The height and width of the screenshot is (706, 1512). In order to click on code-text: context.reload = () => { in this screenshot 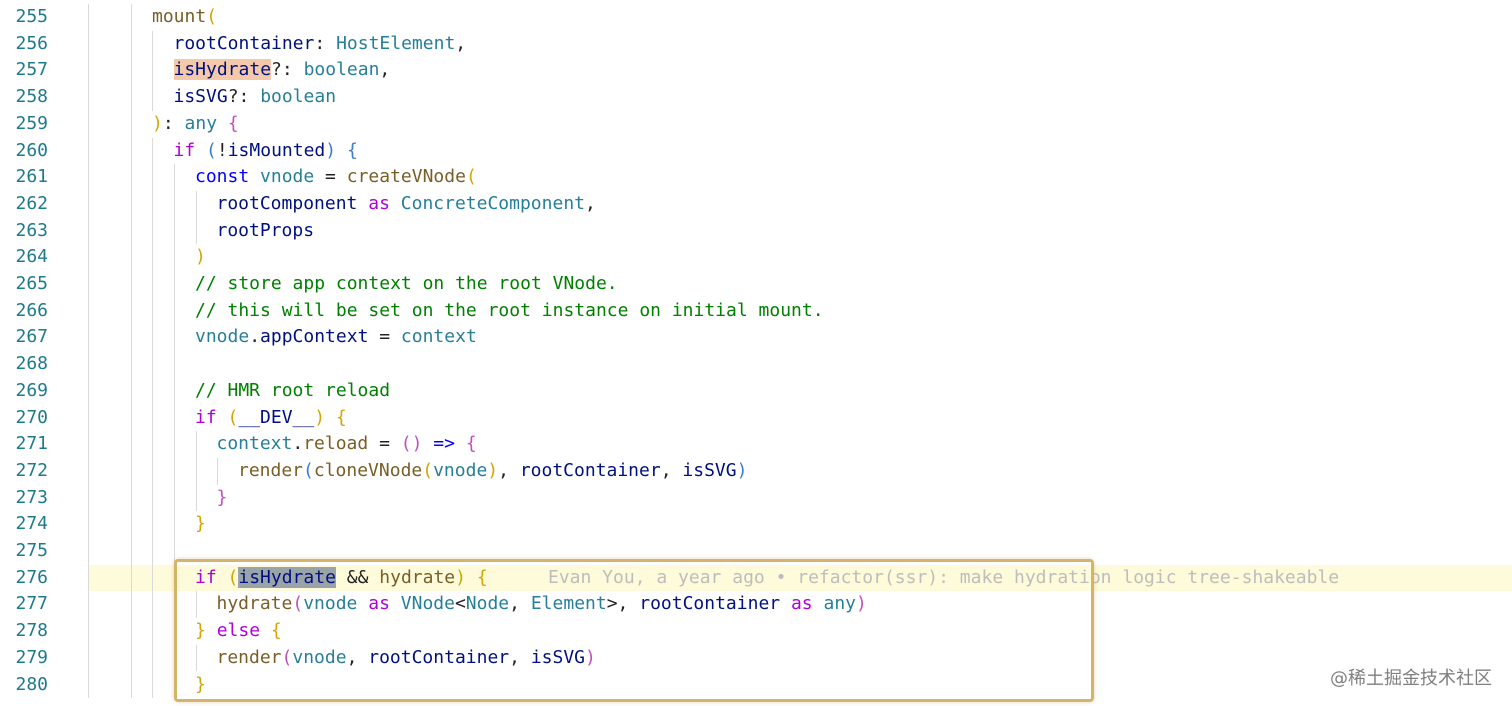, I will do `click(347, 444)`.